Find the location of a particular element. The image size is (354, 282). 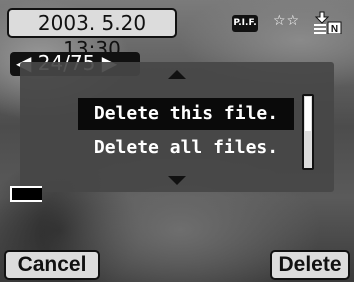

frame-corner-marker is located at coordinates (26, 194).